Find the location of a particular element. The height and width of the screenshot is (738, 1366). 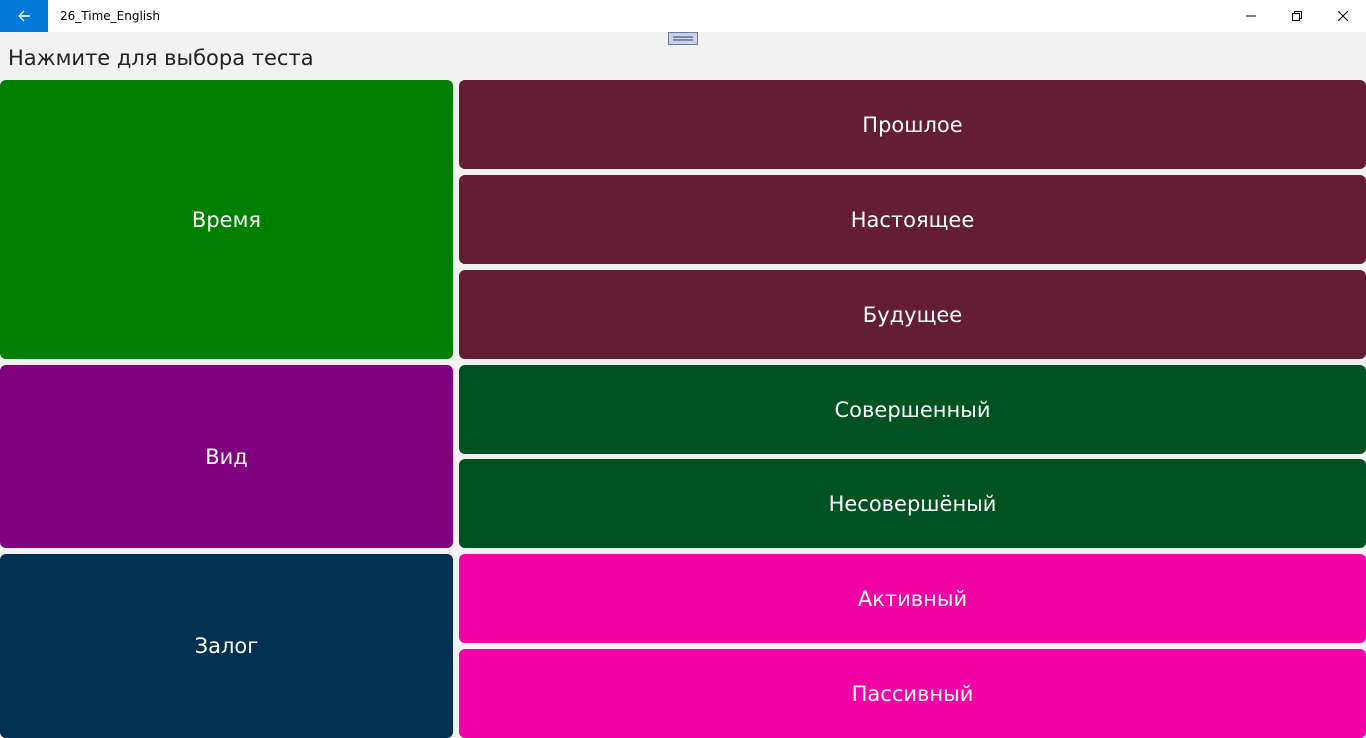

back-button is located at coordinates (24, 16).